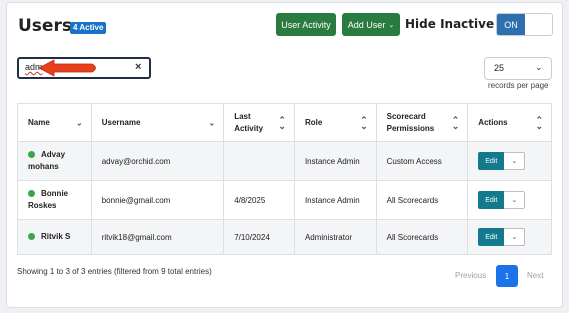 The height and width of the screenshot is (313, 569). What do you see at coordinates (138, 67) in the screenshot?
I see `clear-icon: ×` at bounding box center [138, 67].